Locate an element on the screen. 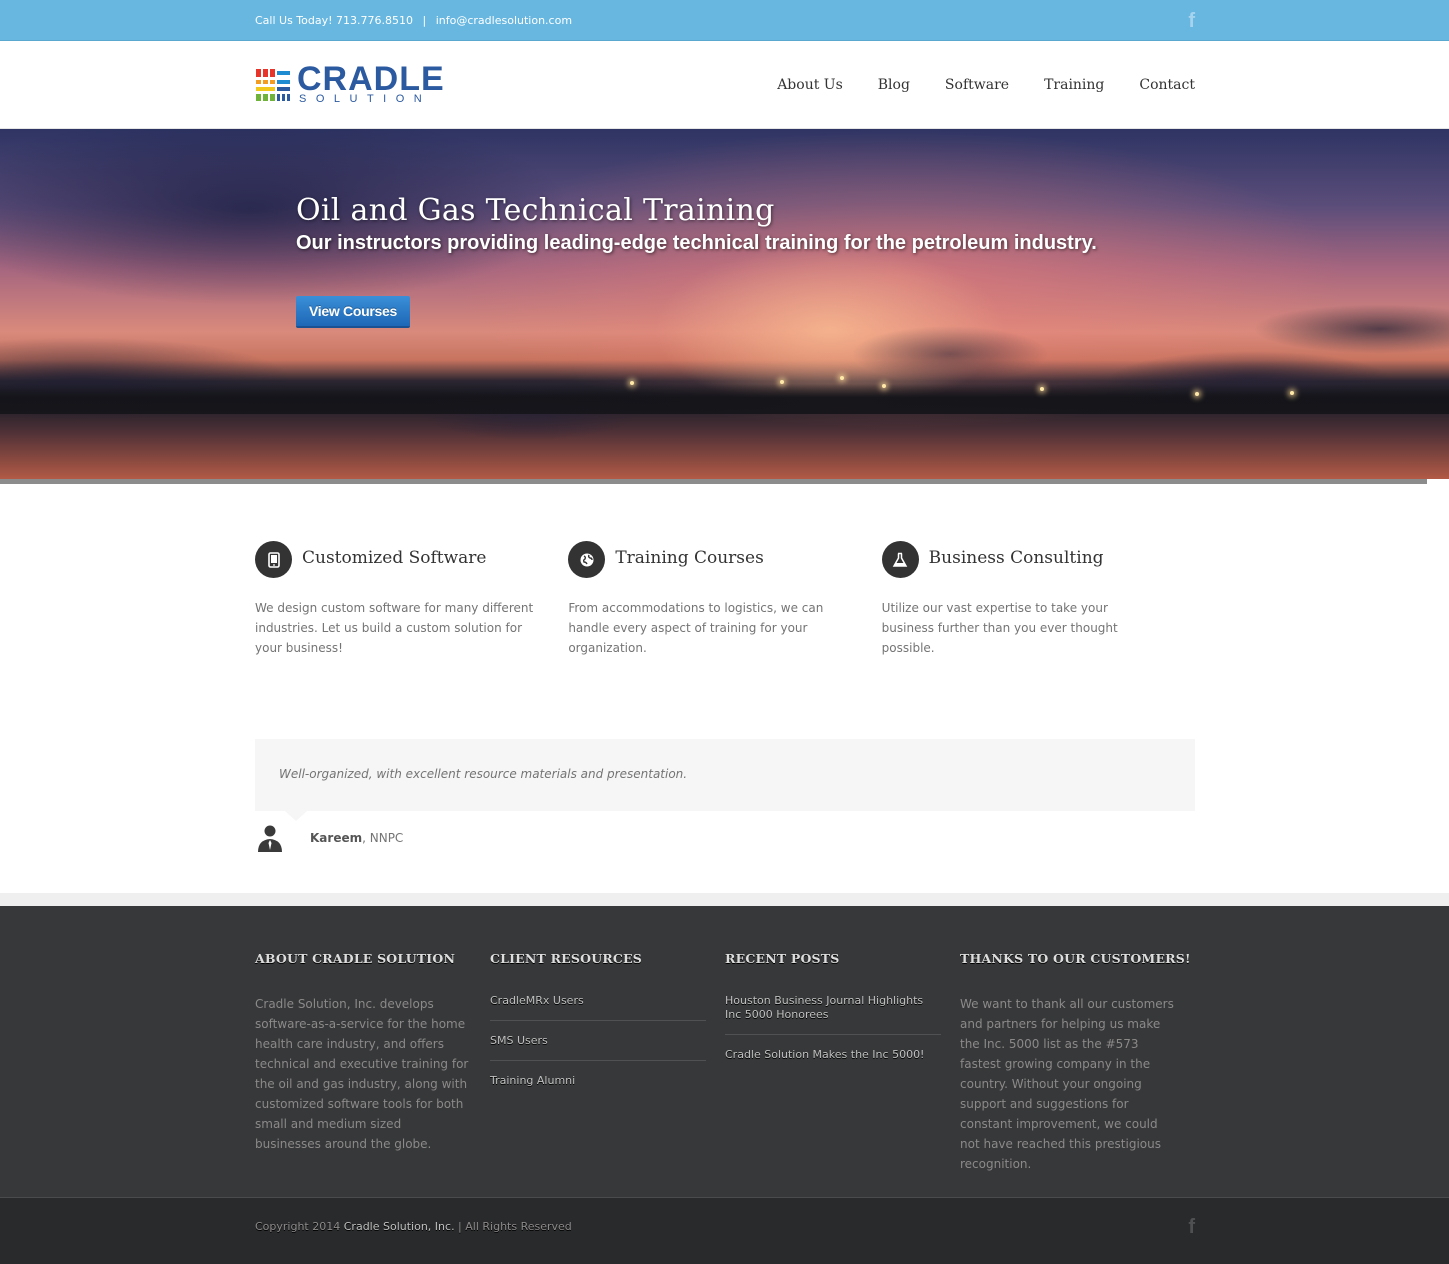 This screenshot has width=1449, height=1264. copyright-prefix: Copyright 2014 is located at coordinates (299, 1226).